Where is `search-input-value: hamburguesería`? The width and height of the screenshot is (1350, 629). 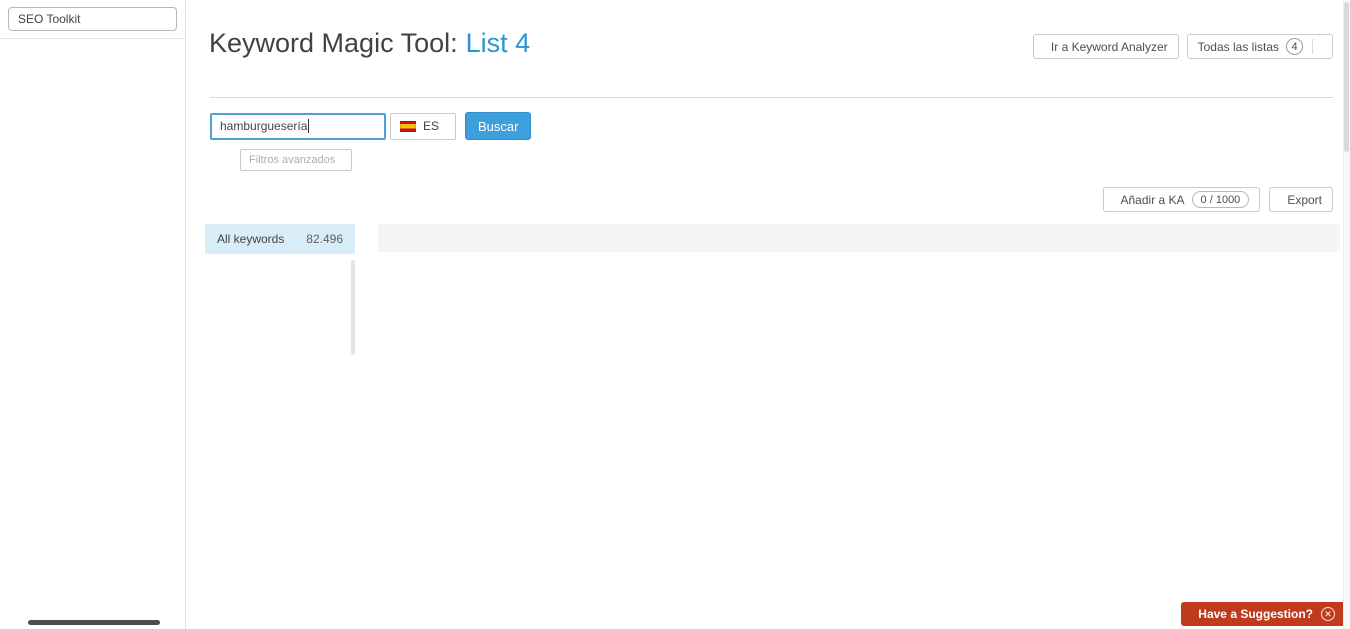 search-input-value: hamburguesería is located at coordinates (264, 126).